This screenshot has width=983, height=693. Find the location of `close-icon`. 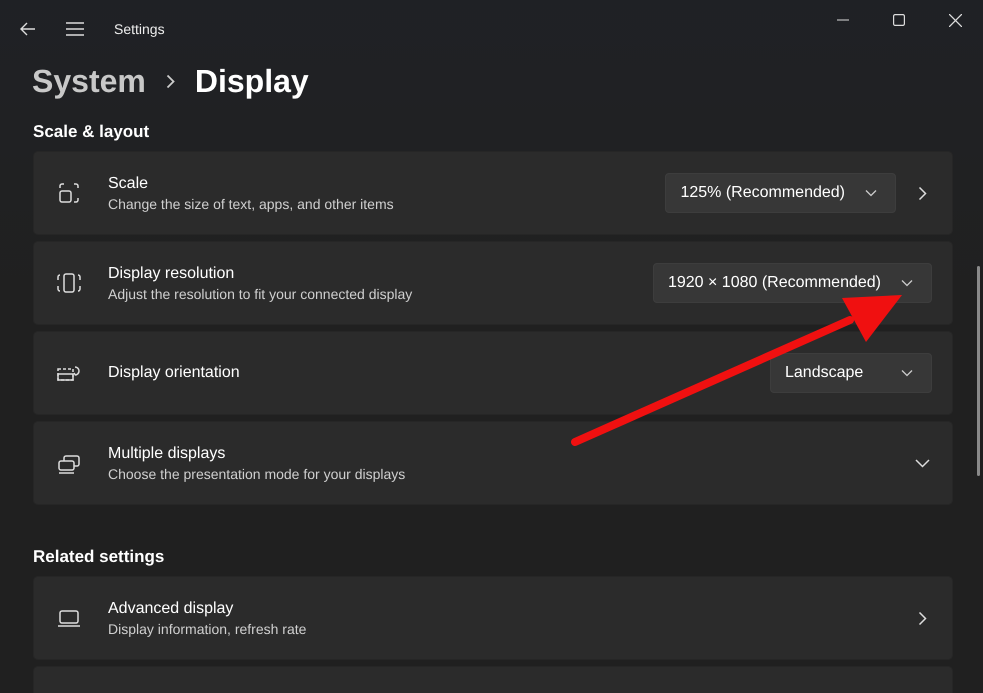

close-icon is located at coordinates (955, 20).